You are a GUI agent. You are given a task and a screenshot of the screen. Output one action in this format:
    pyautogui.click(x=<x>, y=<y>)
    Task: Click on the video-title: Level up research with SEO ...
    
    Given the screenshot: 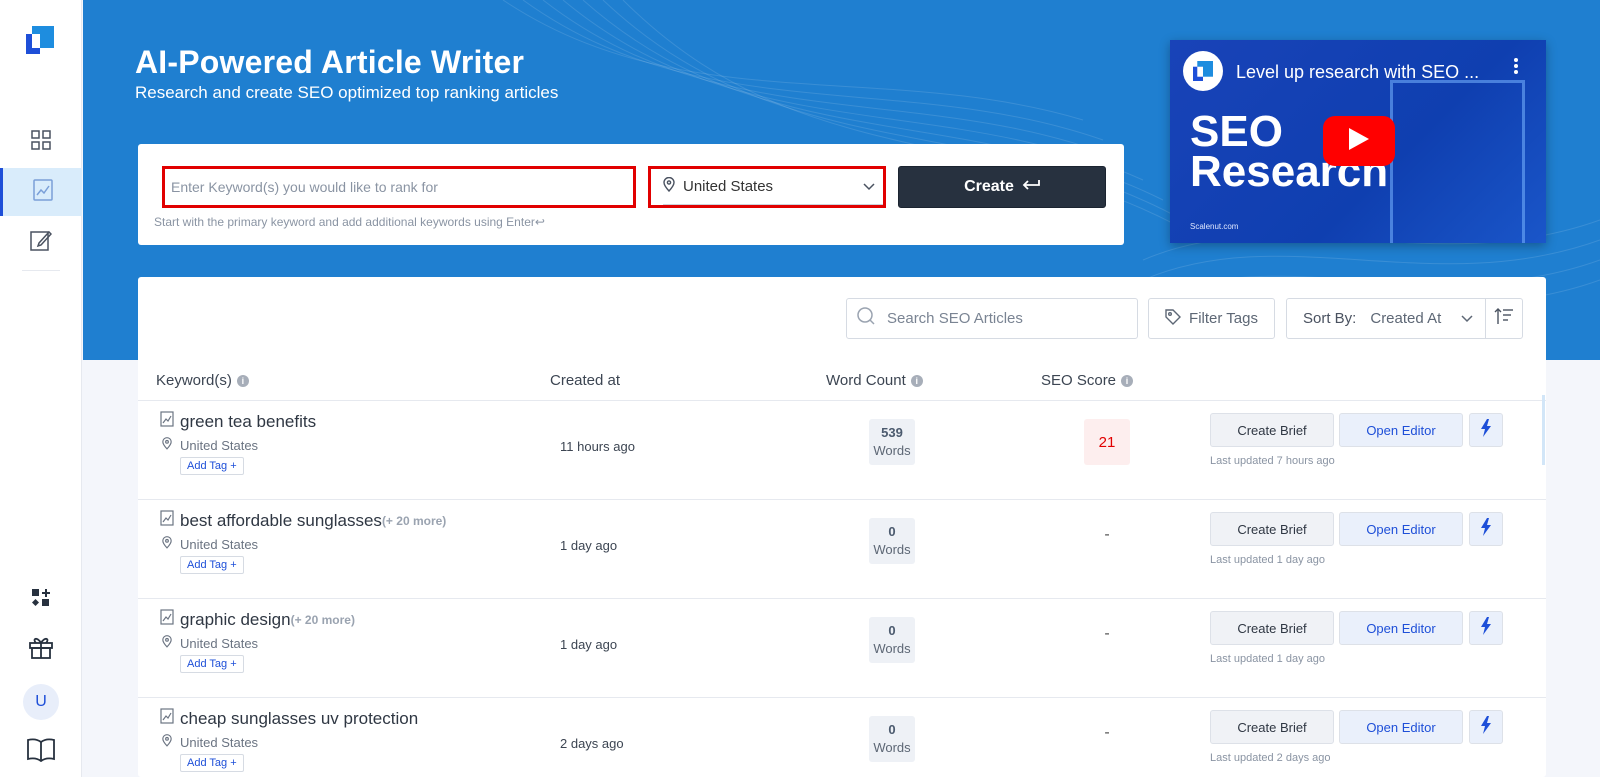 What is the action you would take?
    pyautogui.click(x=1357, y=72)
    